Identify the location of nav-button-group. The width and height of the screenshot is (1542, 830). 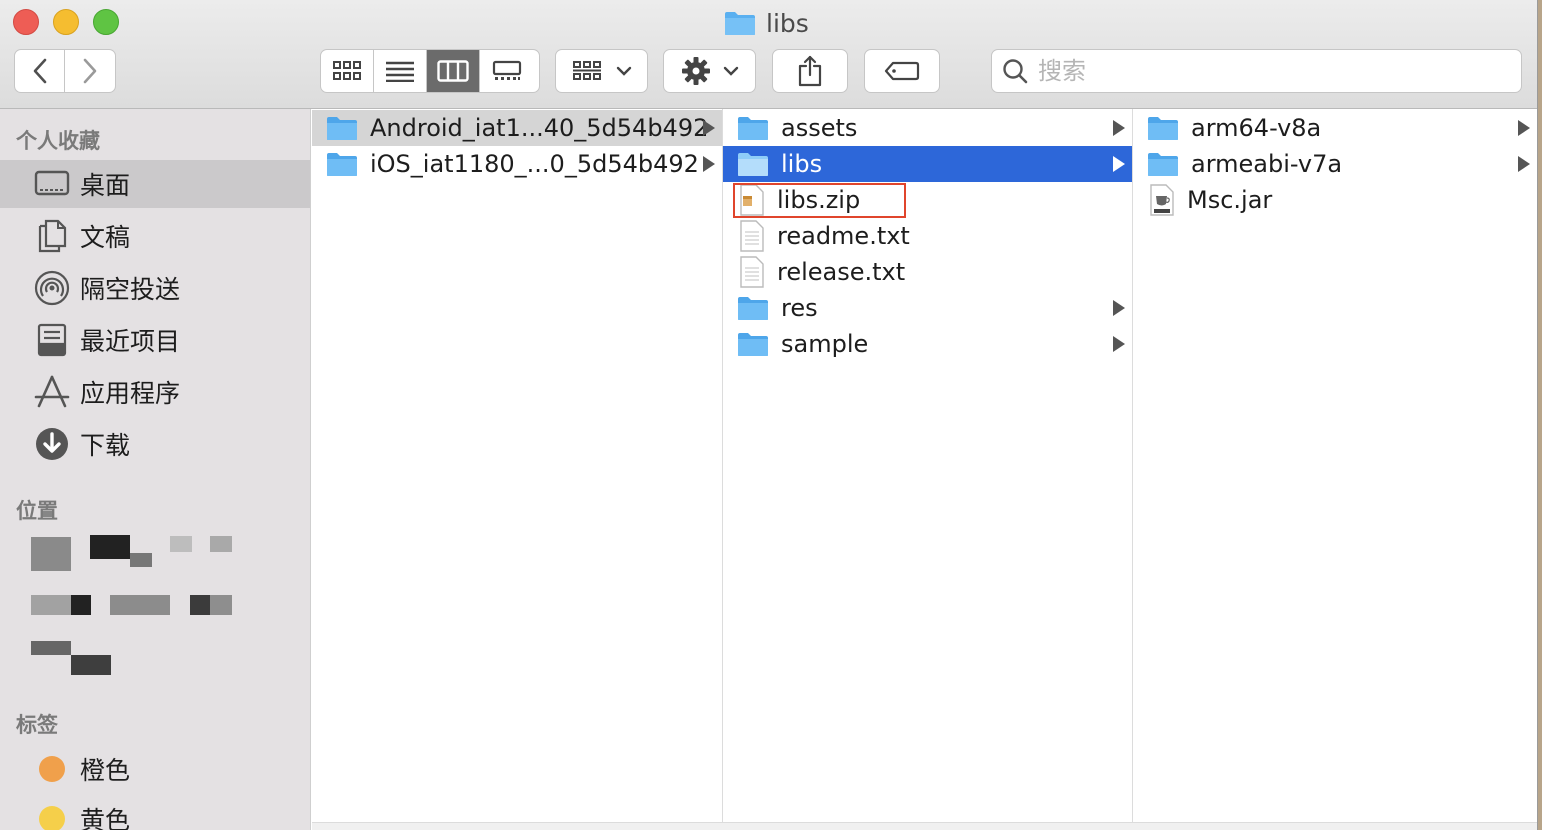
(65, 71).